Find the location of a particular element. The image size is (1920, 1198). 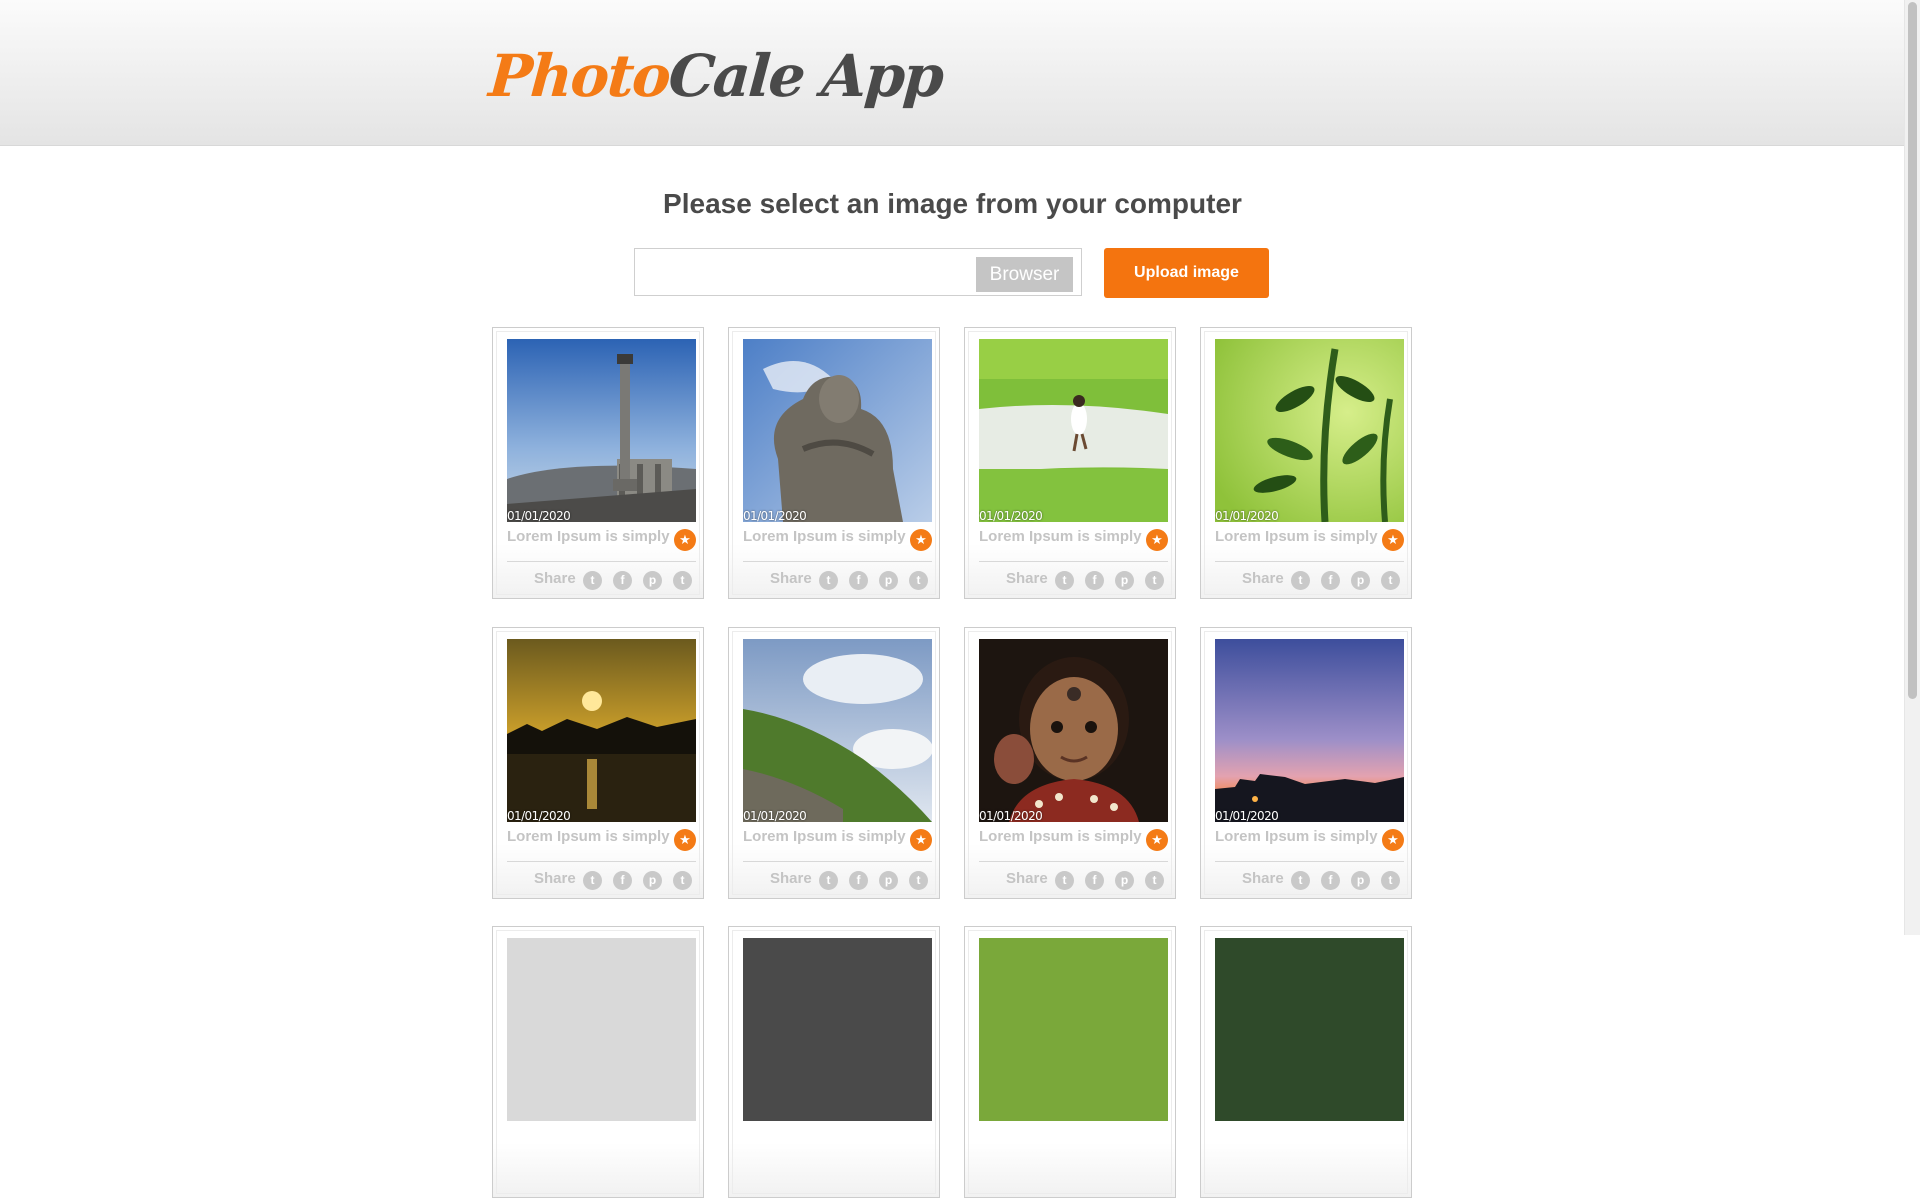

file-path-input is located at coordinates (803, 273).